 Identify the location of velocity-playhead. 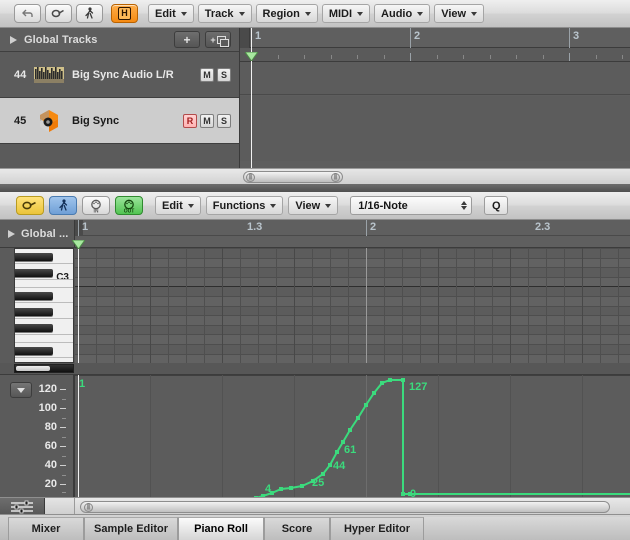
(78, 436).